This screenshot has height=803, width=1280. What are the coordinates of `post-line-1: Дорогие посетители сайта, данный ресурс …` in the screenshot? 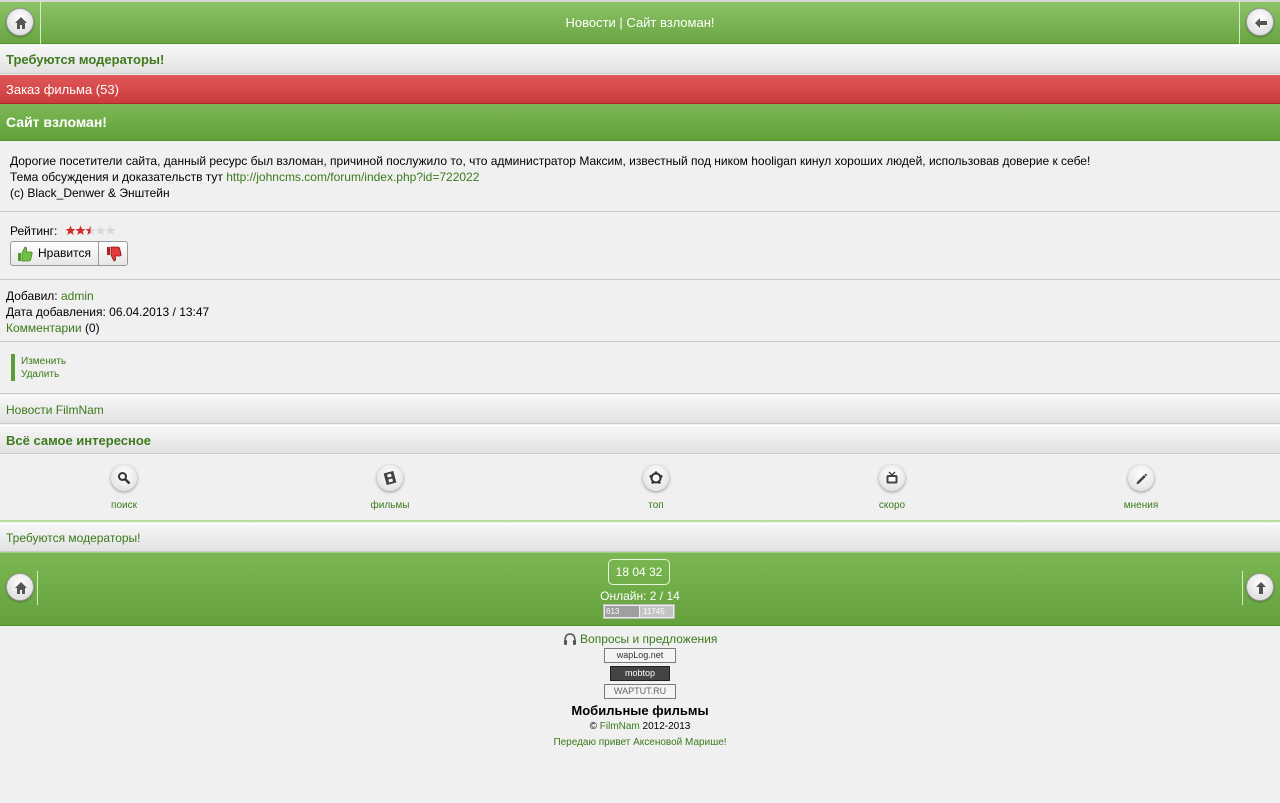 It's located at (550, 161).